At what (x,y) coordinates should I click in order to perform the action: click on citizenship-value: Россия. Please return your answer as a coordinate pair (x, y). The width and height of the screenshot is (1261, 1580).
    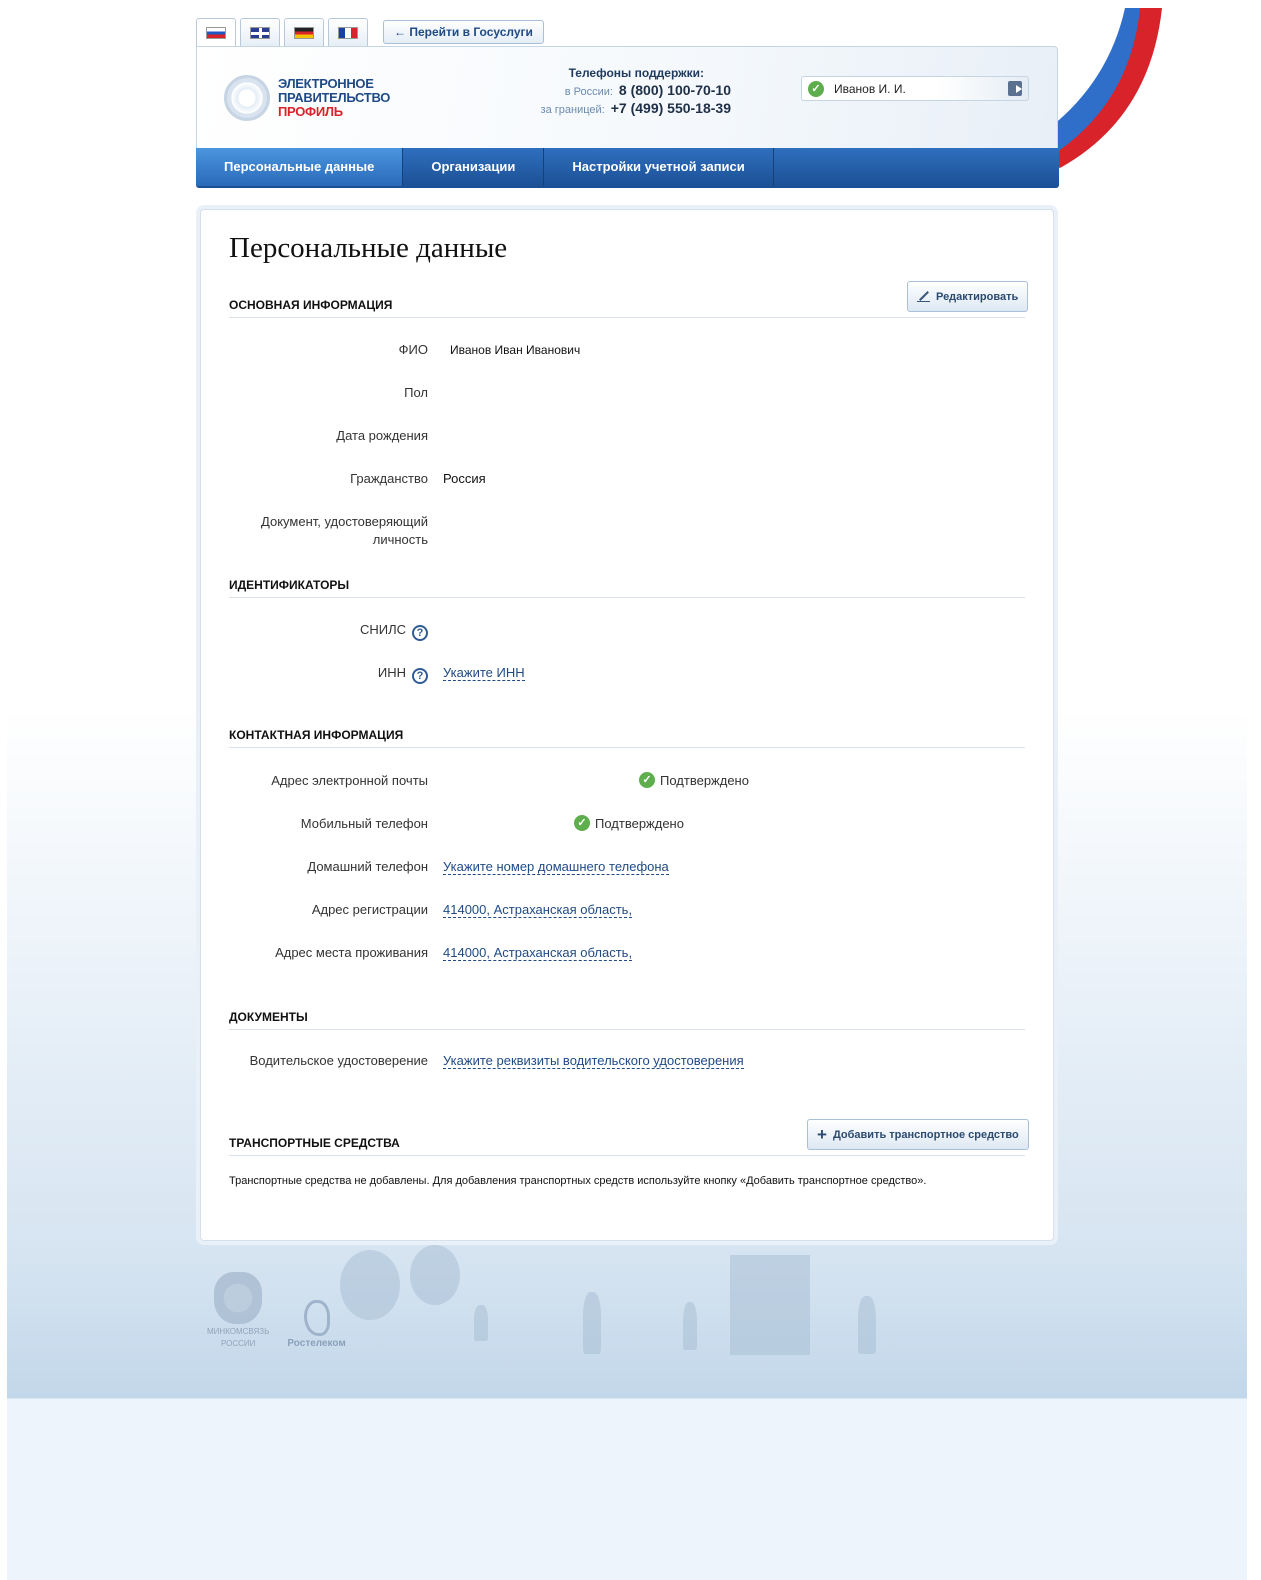
    Looking at the image, I should click on (464, 478).